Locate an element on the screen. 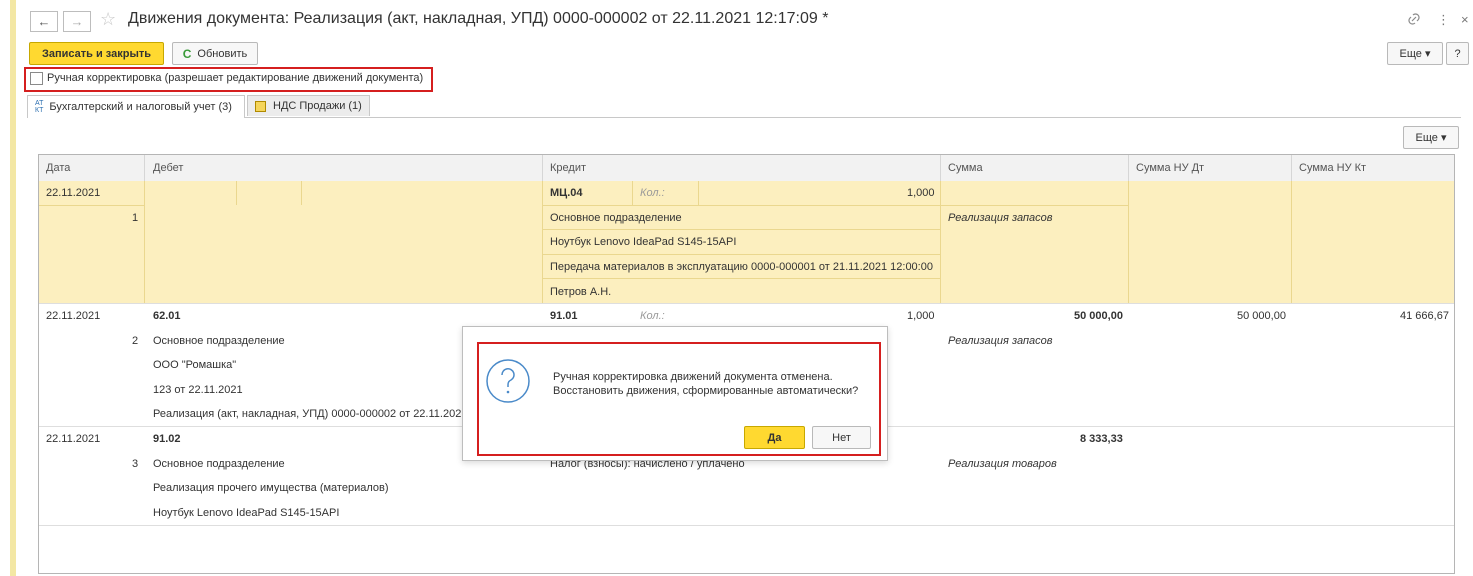 The image size is (1473, 576). row2-sum: 50 000,00 is located at coordinates (1098, 316).